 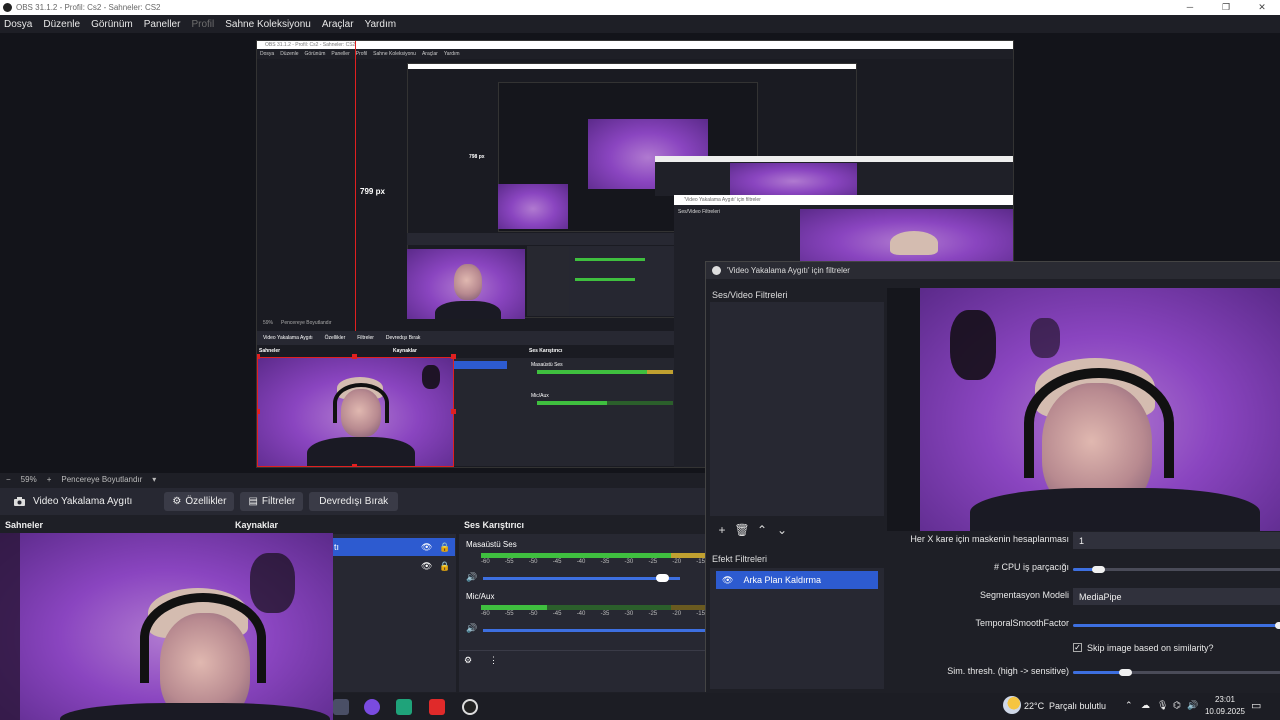 I want to click on skip-similarity-label: Skip image based on similarity?, so click(x=1150, y=648).